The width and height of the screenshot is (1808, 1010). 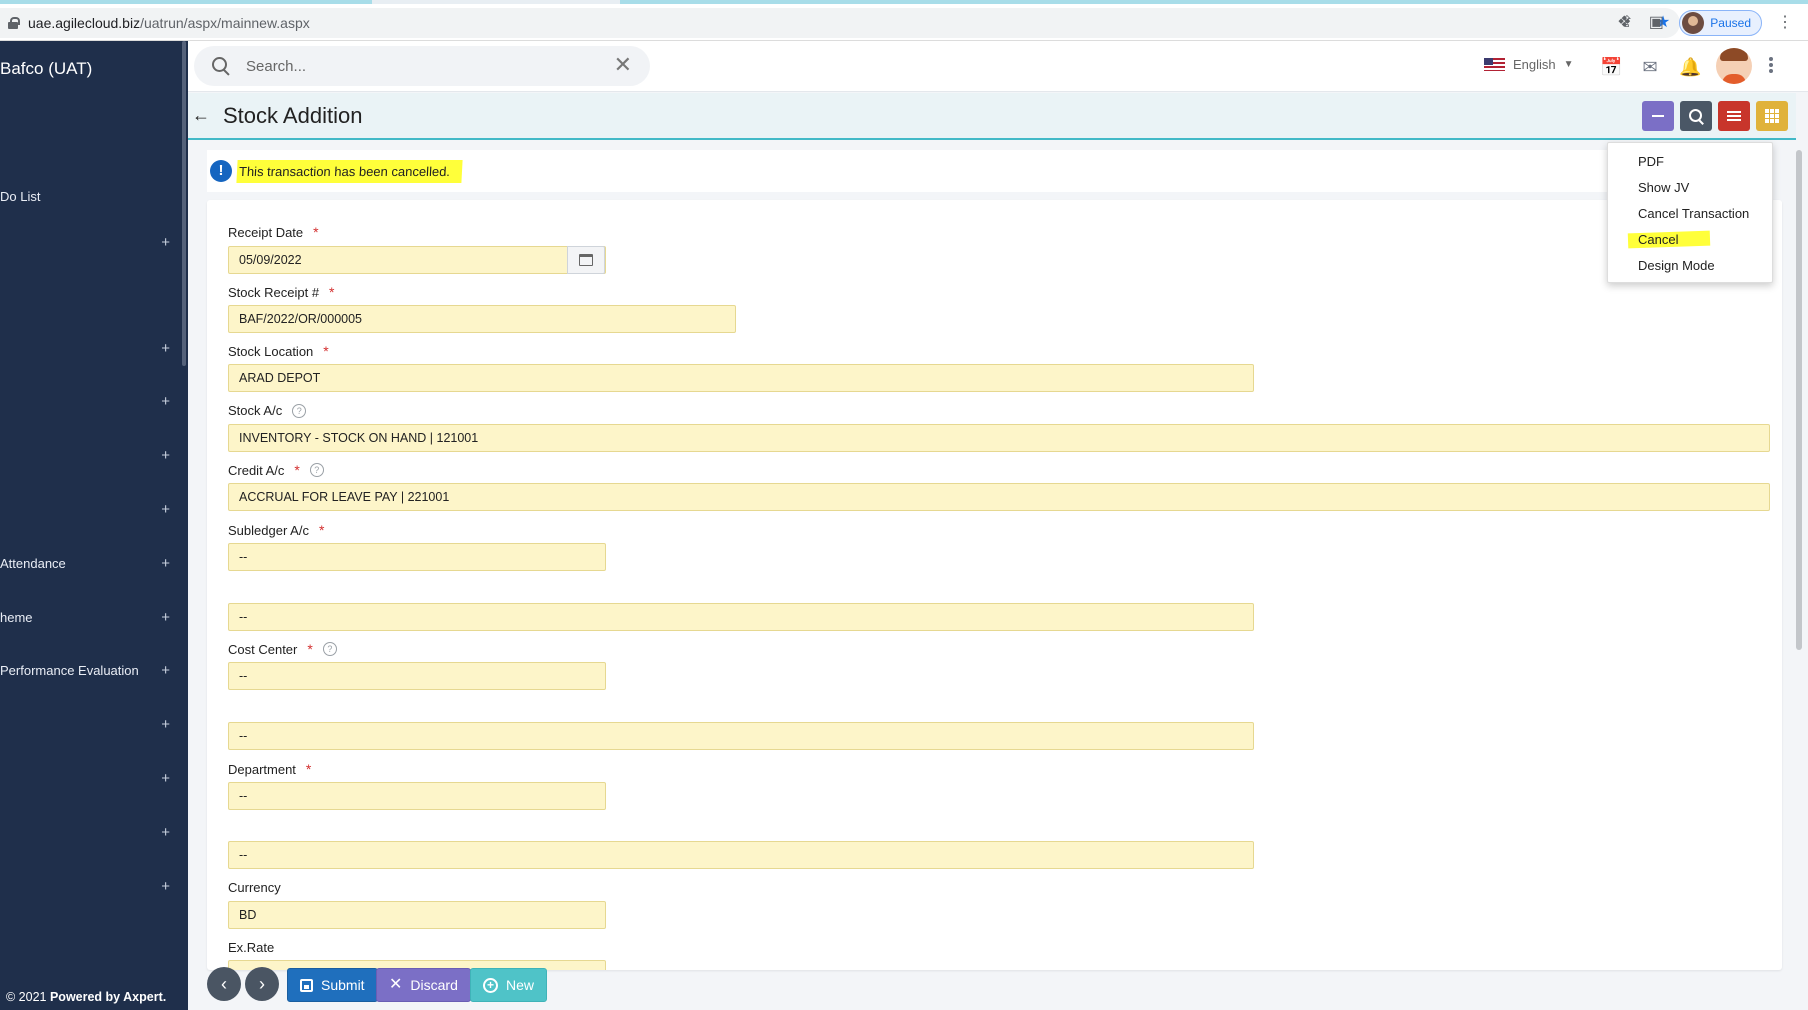 What do you see at coordinates (1658, 116) in the screenshot?
I see `minimize-button` at bounding box center [1658, 116].